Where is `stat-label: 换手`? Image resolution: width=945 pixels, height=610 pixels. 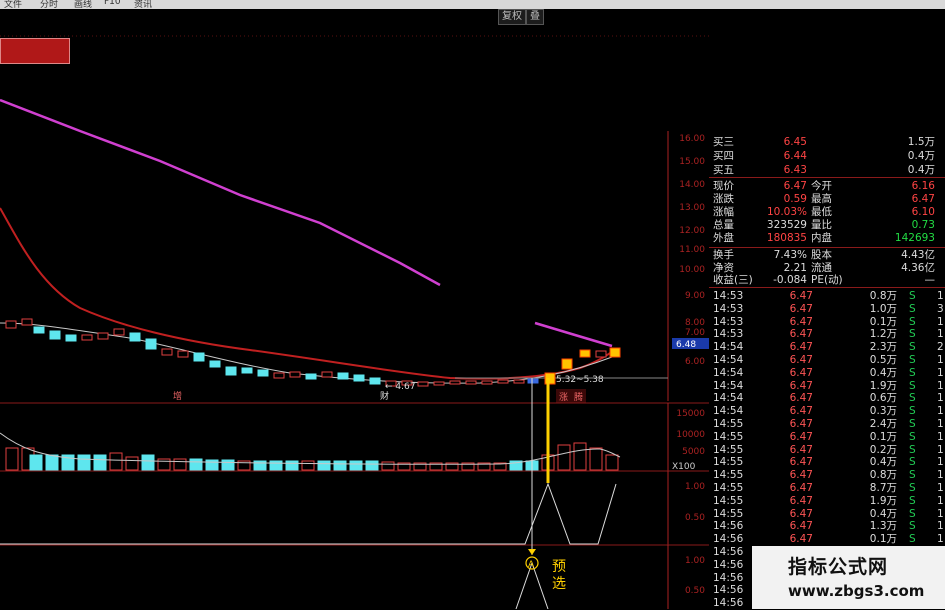
stat-label: 换手 is located at coordinates (723, 255).